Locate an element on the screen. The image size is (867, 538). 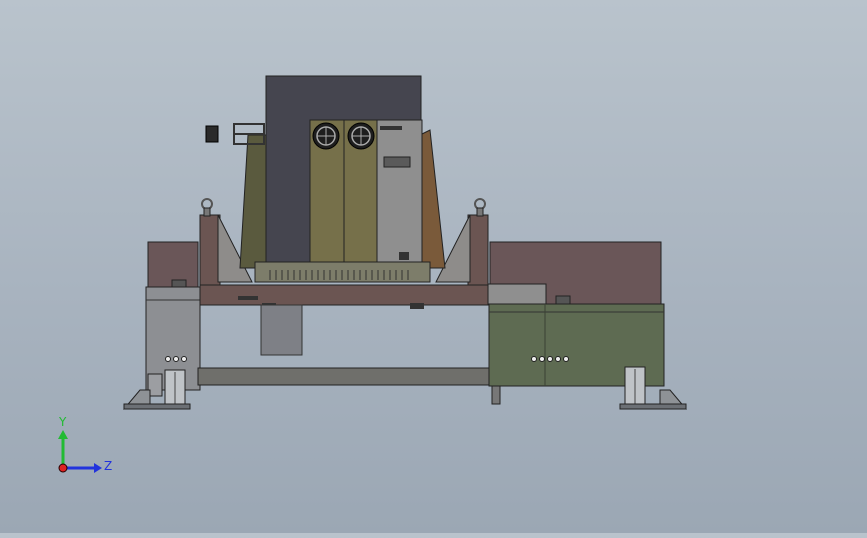
y-axis-label: Y is located at coordinates (62, 422).